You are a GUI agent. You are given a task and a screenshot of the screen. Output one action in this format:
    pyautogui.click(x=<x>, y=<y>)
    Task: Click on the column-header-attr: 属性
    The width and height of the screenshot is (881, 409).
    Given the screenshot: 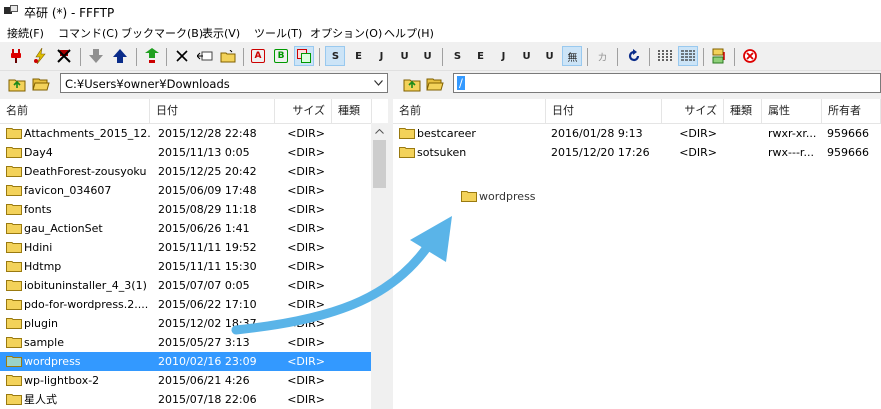 What is the action you would take?
    pyautogui.click(x=792, y=111)
    